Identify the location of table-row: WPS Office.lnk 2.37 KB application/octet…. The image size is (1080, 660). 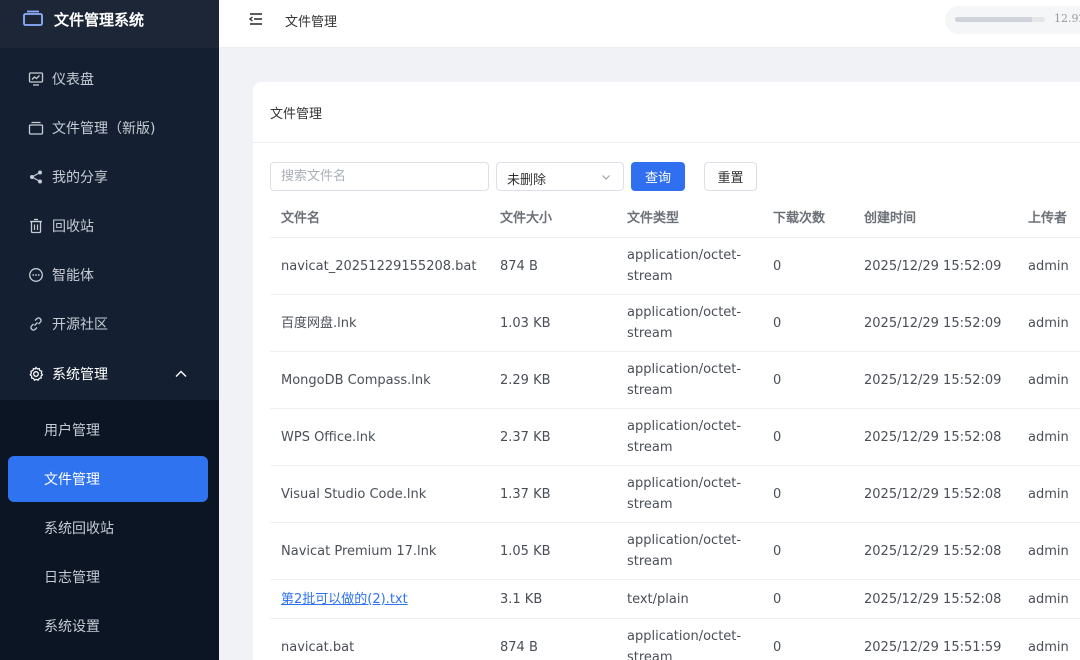
(675, 437).